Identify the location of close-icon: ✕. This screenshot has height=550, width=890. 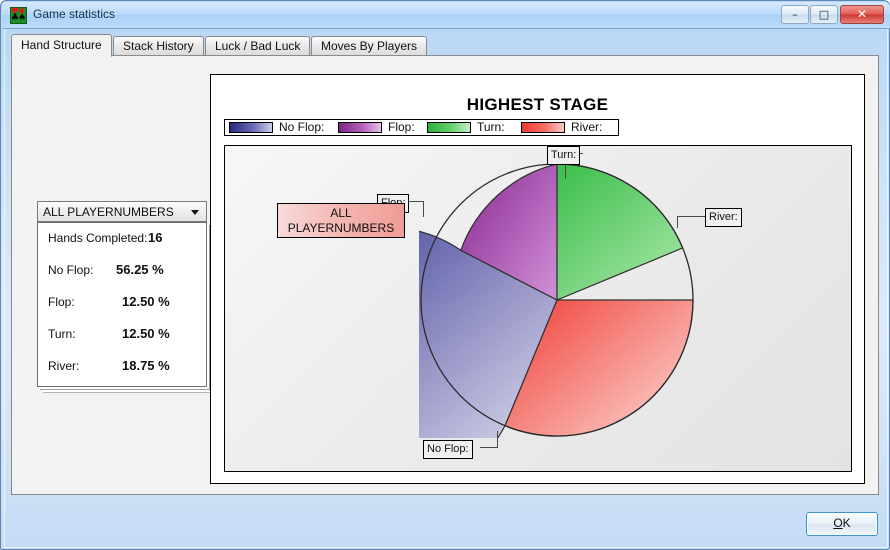
(862, 14).